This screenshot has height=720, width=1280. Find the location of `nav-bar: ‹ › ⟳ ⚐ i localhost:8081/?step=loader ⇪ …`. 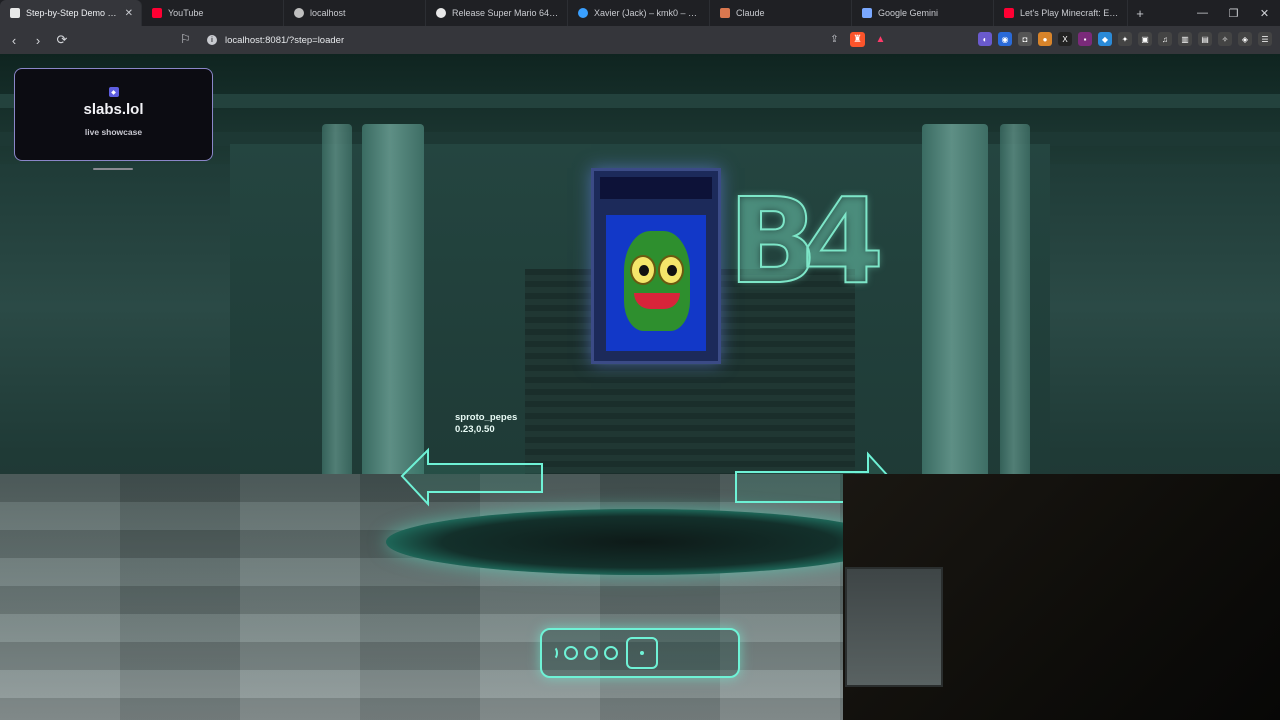

nav-bar: ‹ › ⟳ ⚐ i localhost:8081/?step=loader ⇪ … is located at coordinates (640, 40).